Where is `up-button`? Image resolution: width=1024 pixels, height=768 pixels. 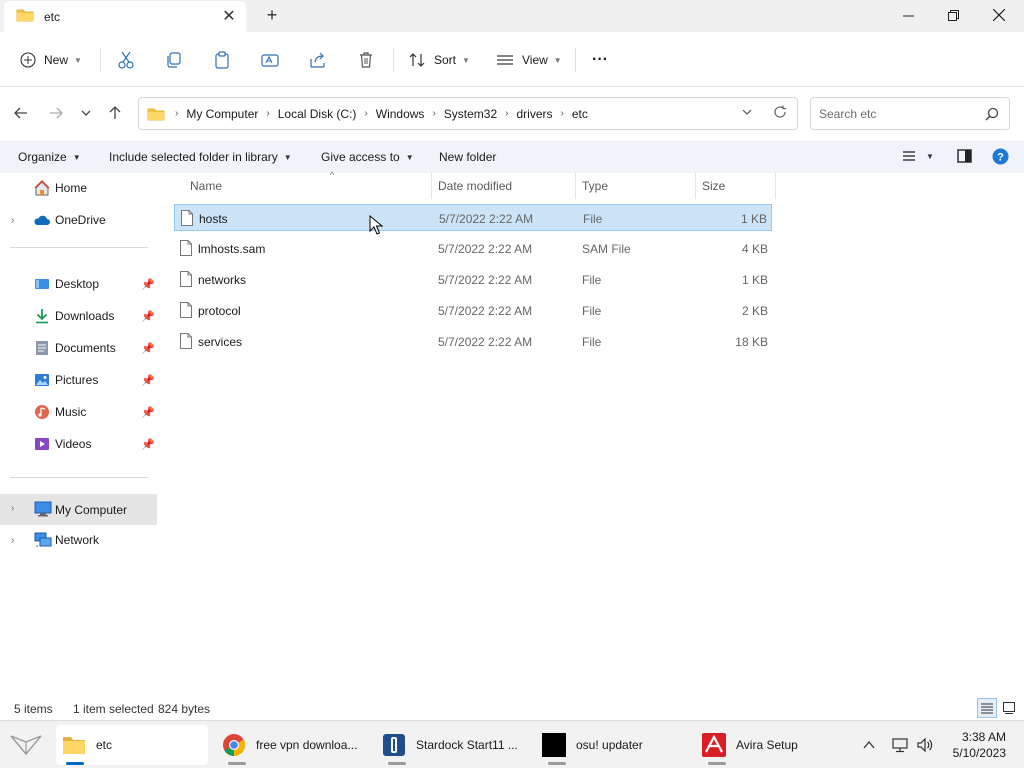 up-button is located at coordinates (115, 113).